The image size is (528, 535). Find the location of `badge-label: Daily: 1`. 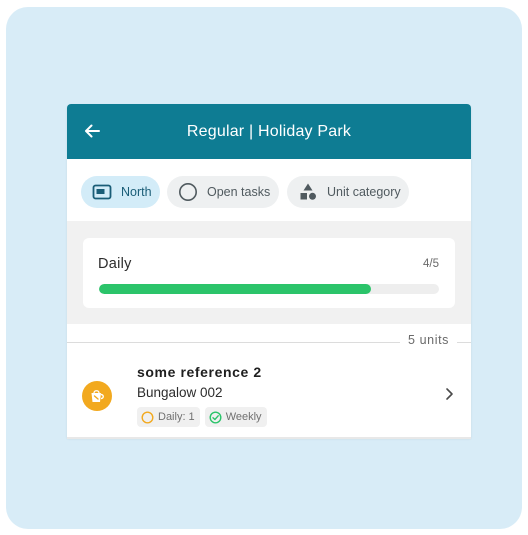

badge-label: Daily: 1 is located at coordinates (176, 417).